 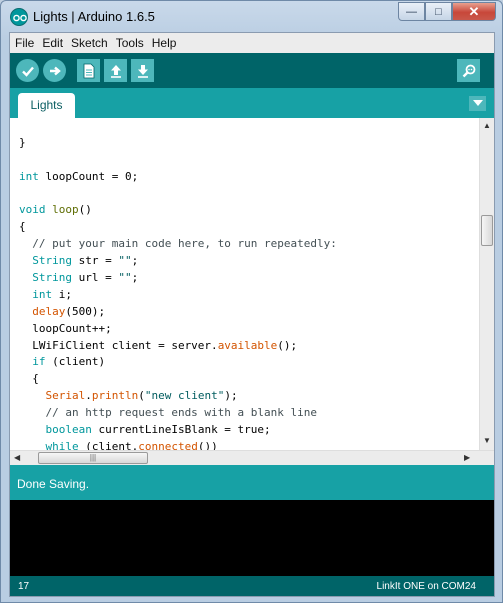 What do you see at coordinates (467, 457) in the screenshot?
I see `scroll-right-arrow-icon: ▶` at bounding box center [467, 457].